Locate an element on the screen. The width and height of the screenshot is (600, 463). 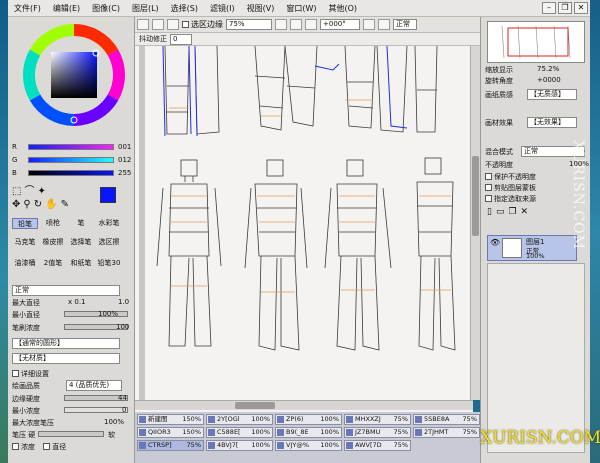
tool-select-pen: 选择笔 is located at coordinates (81, 242).